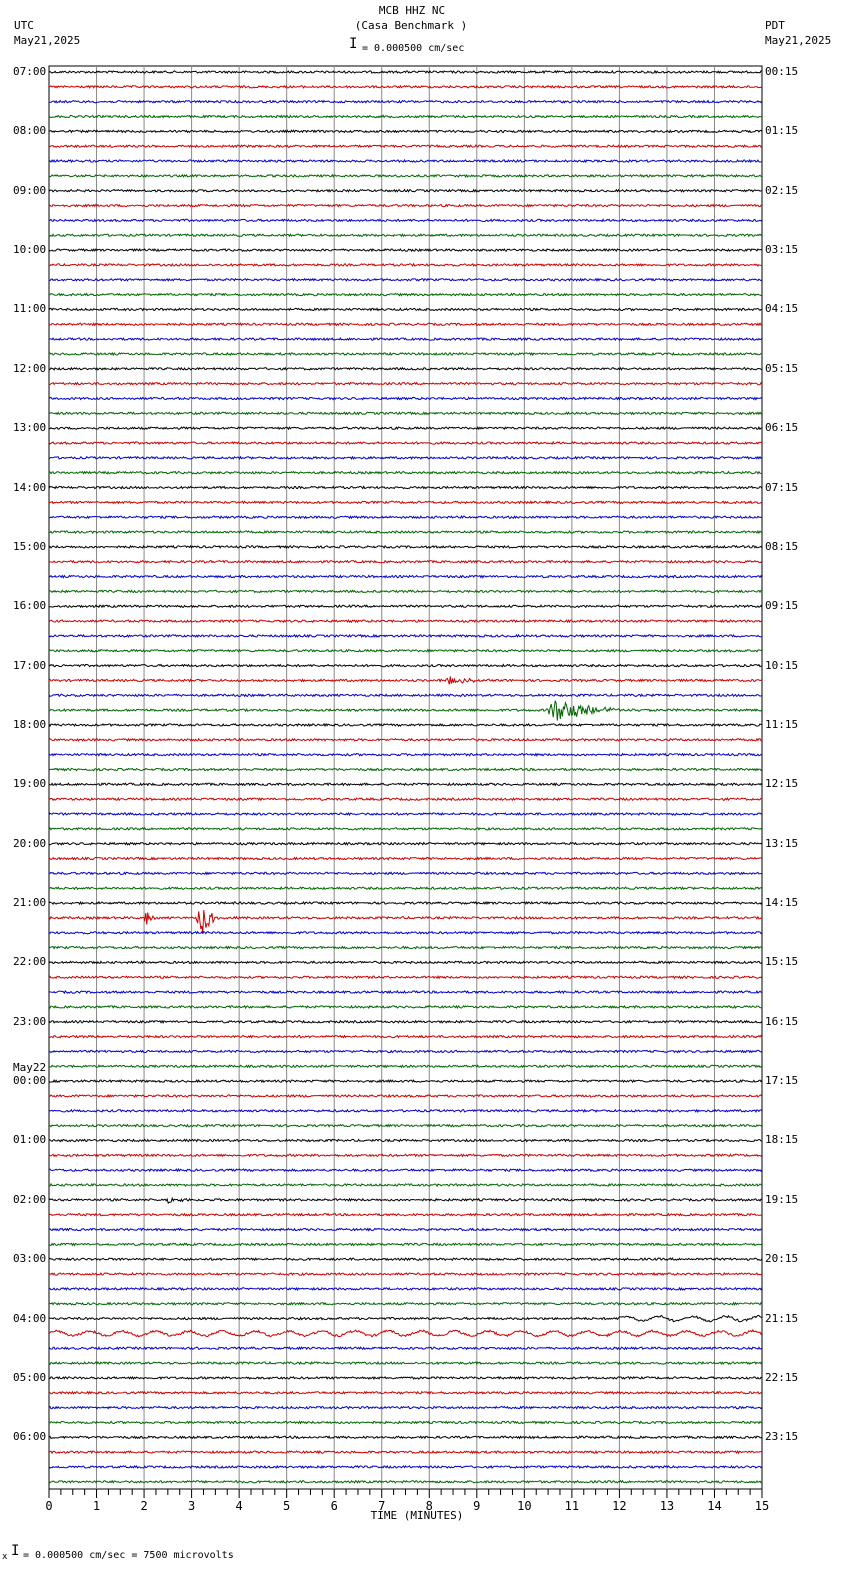 The height and width of the screenshot is (1584, 850). What do you see at coordinates (30, 1068) in the screenshot?
I see `date-change-label: May22` at bounding box center [30, 1068].